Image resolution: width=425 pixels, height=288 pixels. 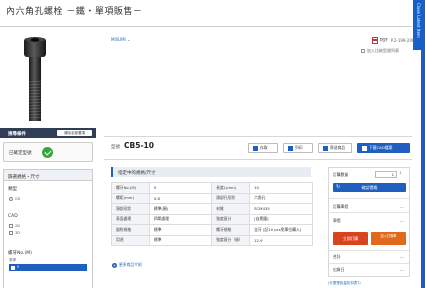 What do you see at coordinates (14, 226) in the screenshot?
I see `cad-option-2d: 2D` at bounding box center [14, 226].